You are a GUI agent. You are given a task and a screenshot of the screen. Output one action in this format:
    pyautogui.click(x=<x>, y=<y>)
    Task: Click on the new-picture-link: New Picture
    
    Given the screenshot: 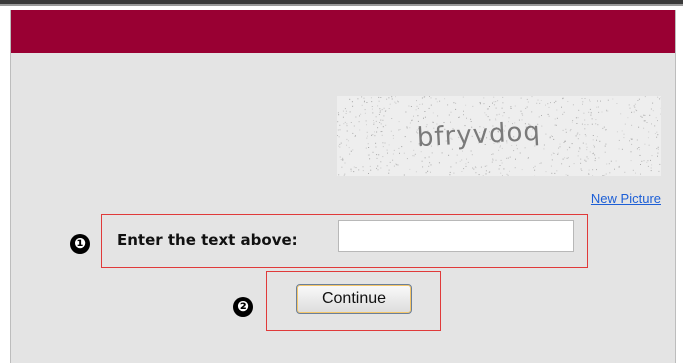 What is the action you would take?
    pyautogui.click(x=626, y=198)
    